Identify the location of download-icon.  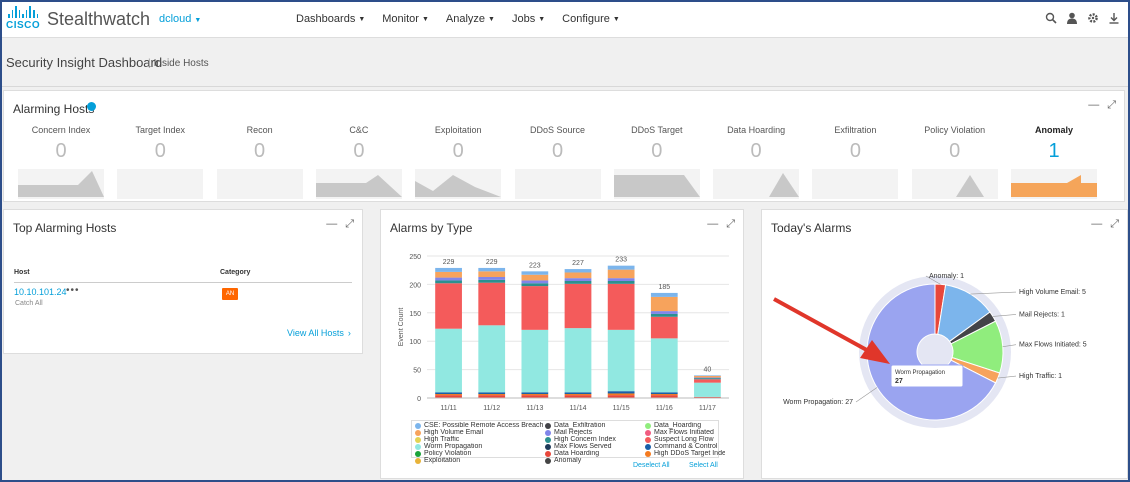
(1114, 18).